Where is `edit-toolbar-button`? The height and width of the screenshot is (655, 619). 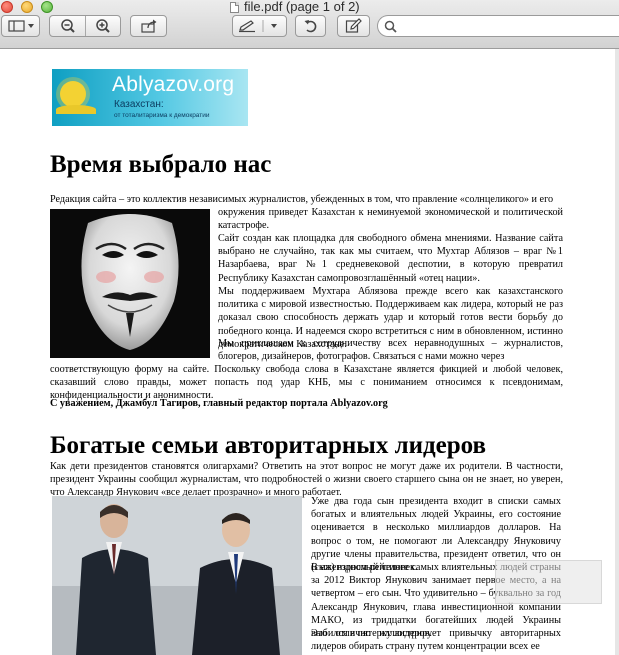
edit-toolbar-button is located at coordinates (353, 26).